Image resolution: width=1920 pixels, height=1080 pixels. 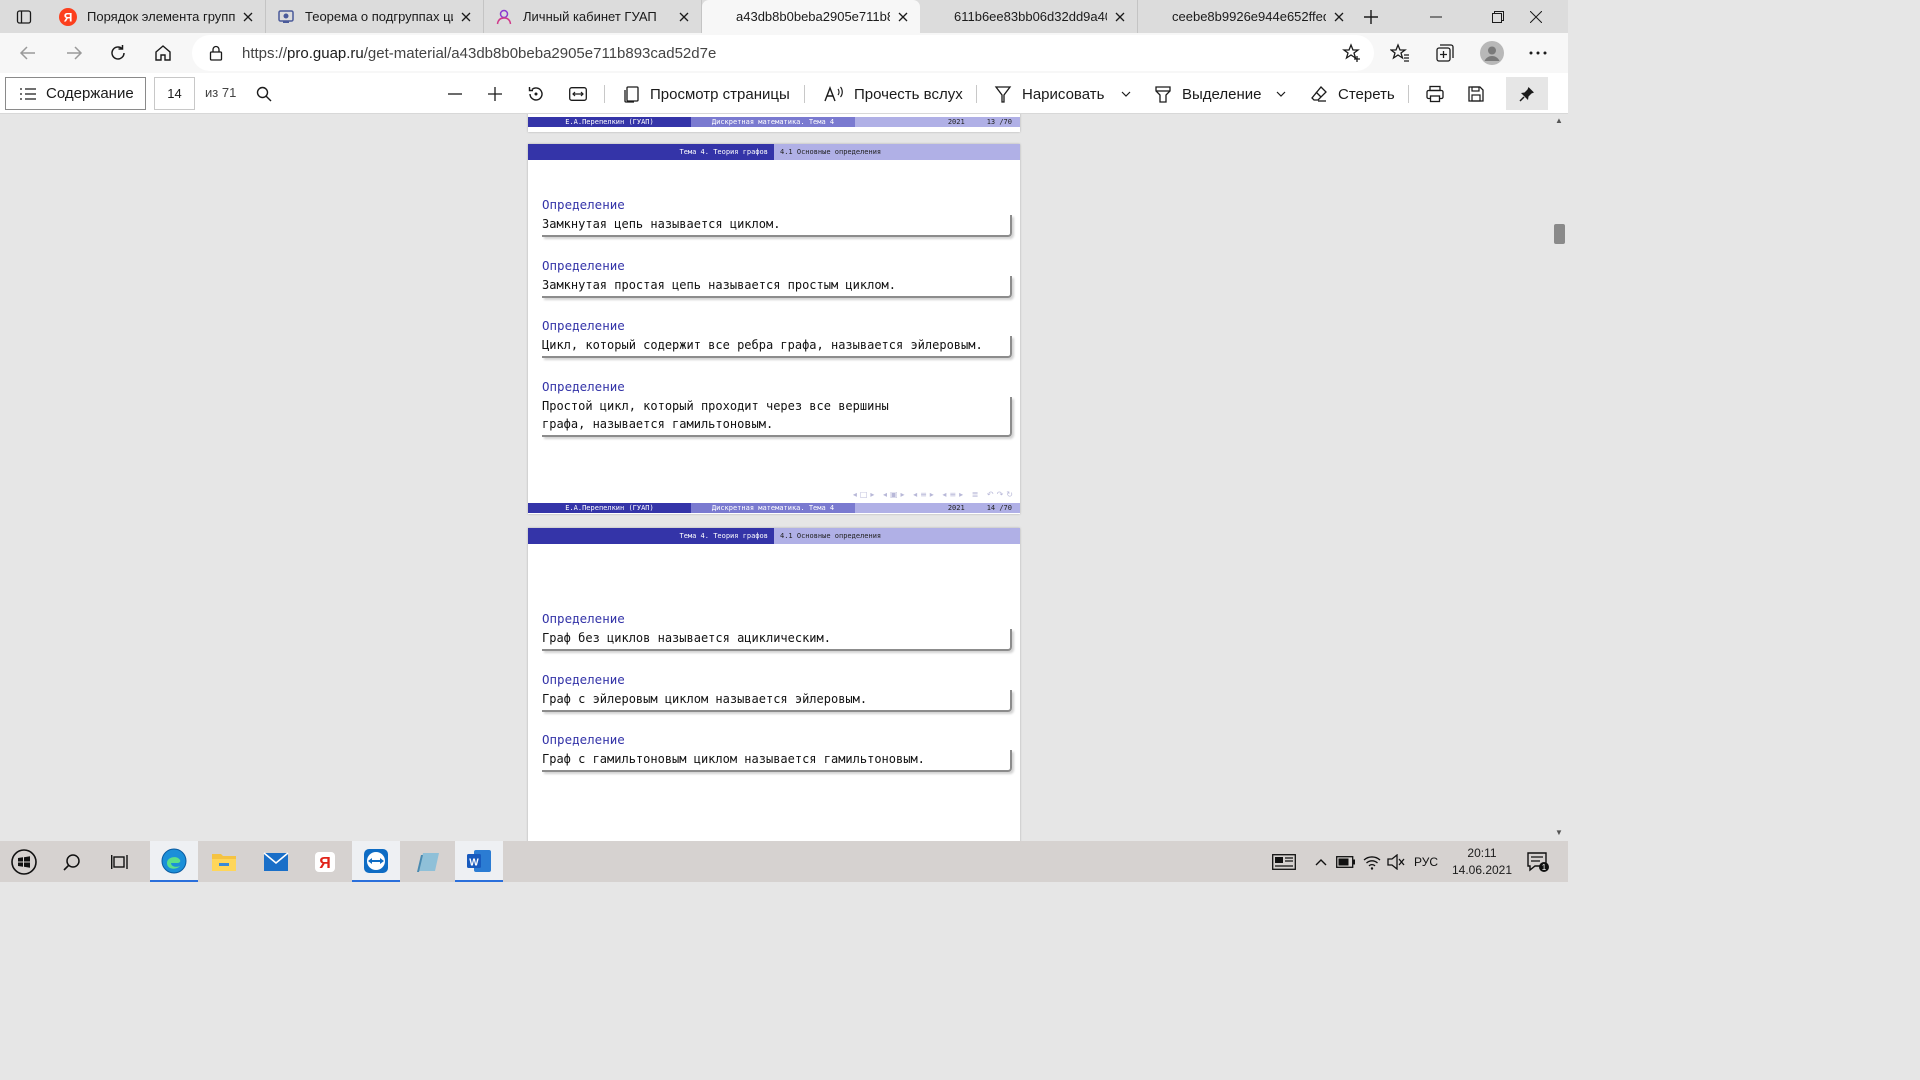 I want to click on tab-theorem: Теорема о подгруппах цик, so click(x=375, y=16).